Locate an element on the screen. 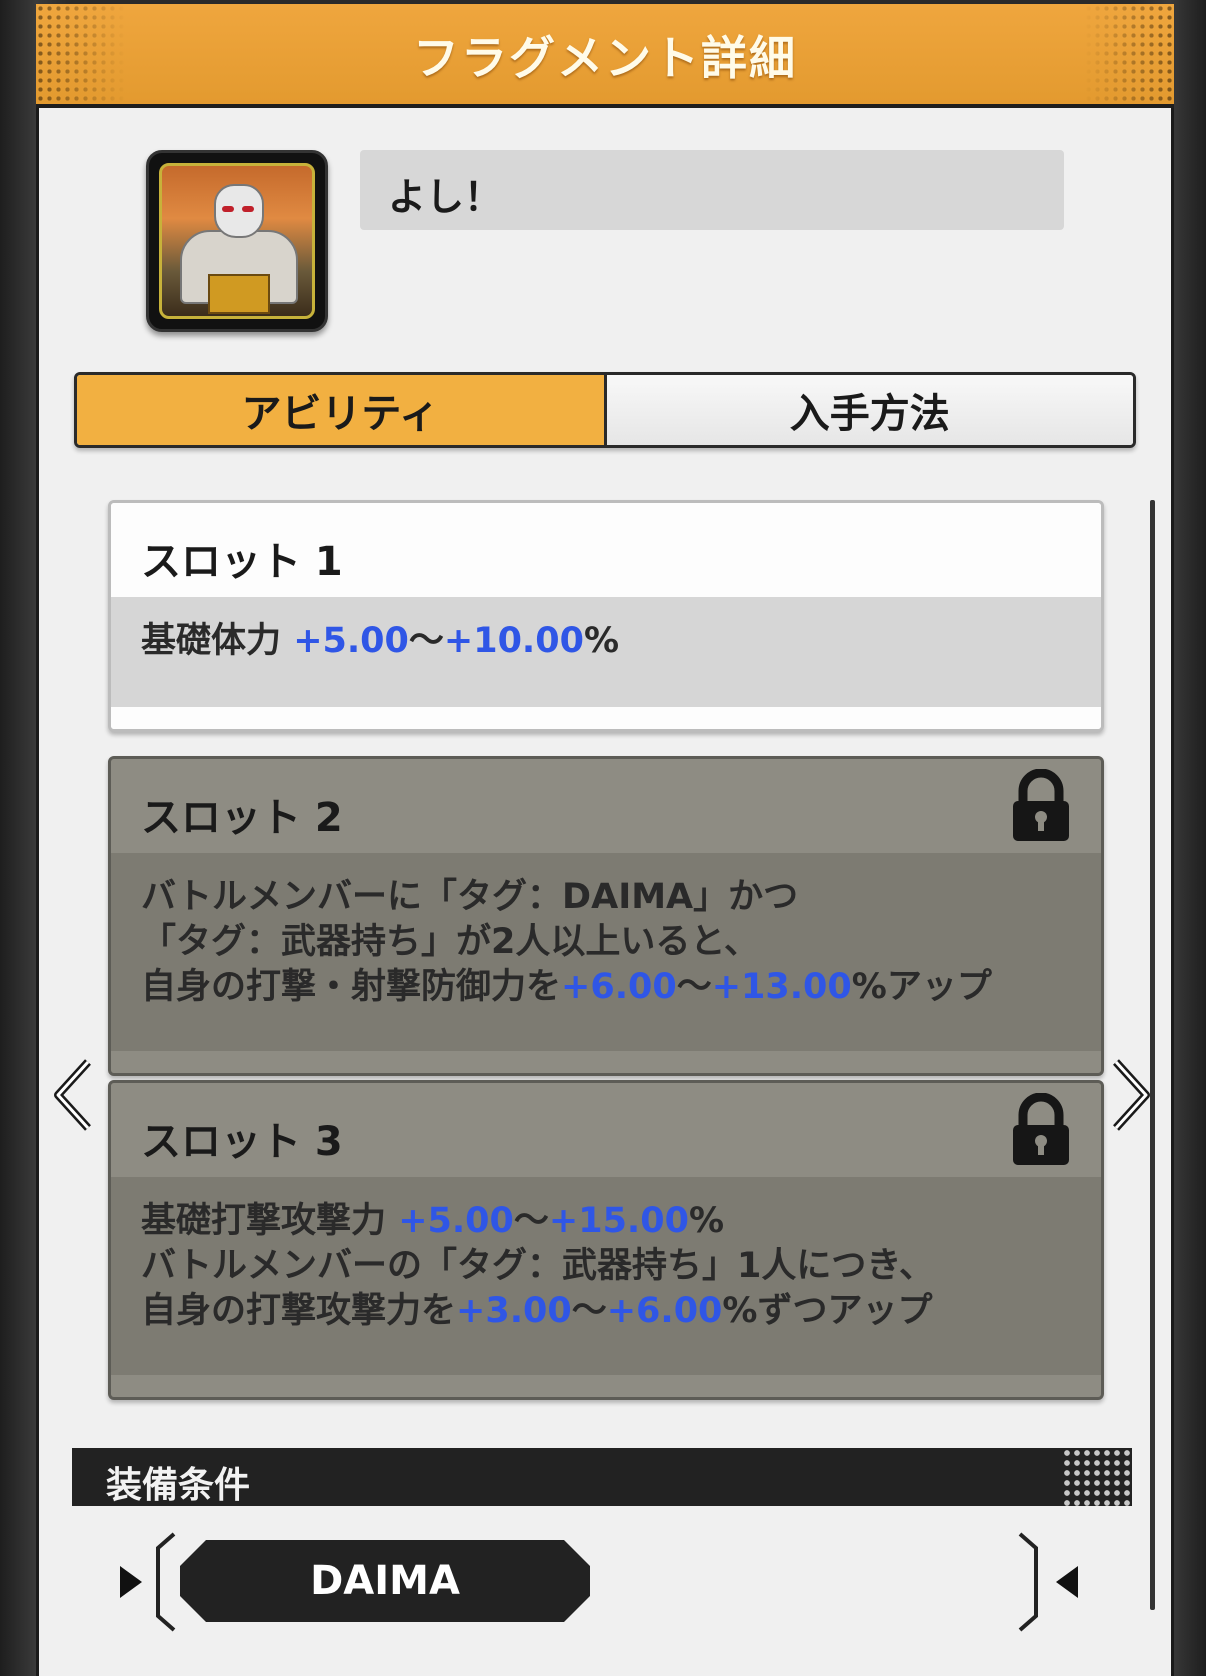 This screenshot has width=1206, height=1676. page-title: フラグメント詳細 is located at coordinates (605, 58).